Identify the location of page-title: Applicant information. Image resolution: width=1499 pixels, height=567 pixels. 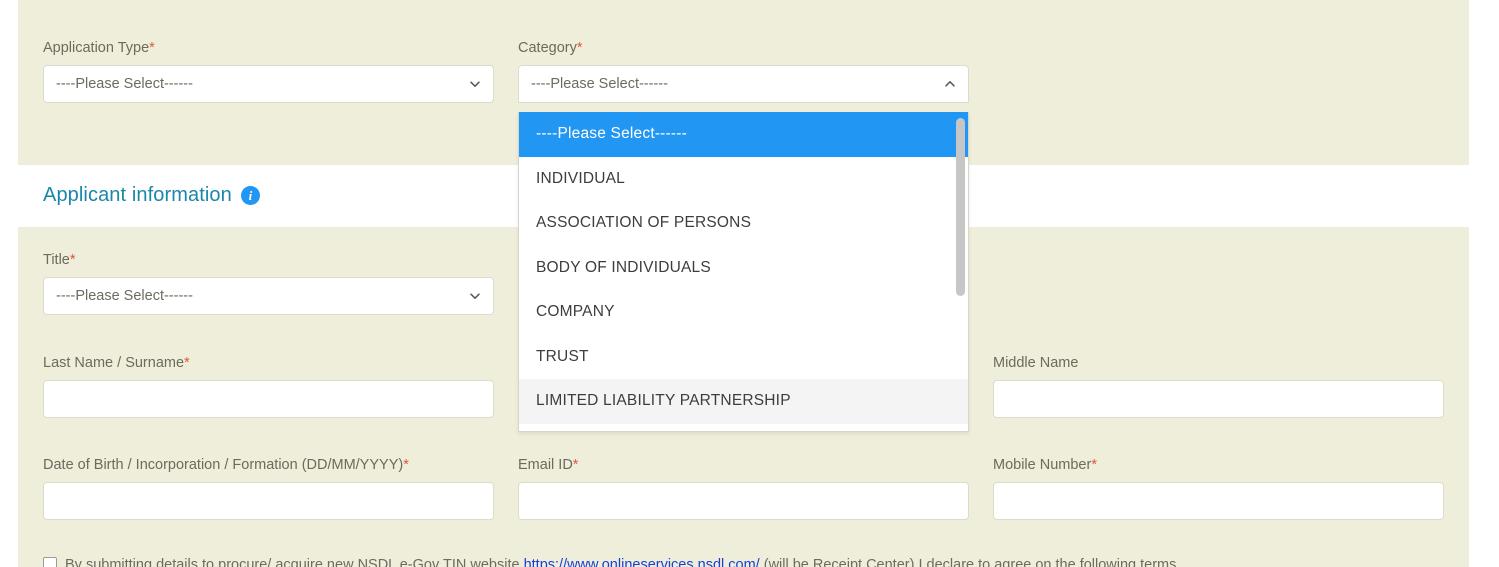
(137, 195).